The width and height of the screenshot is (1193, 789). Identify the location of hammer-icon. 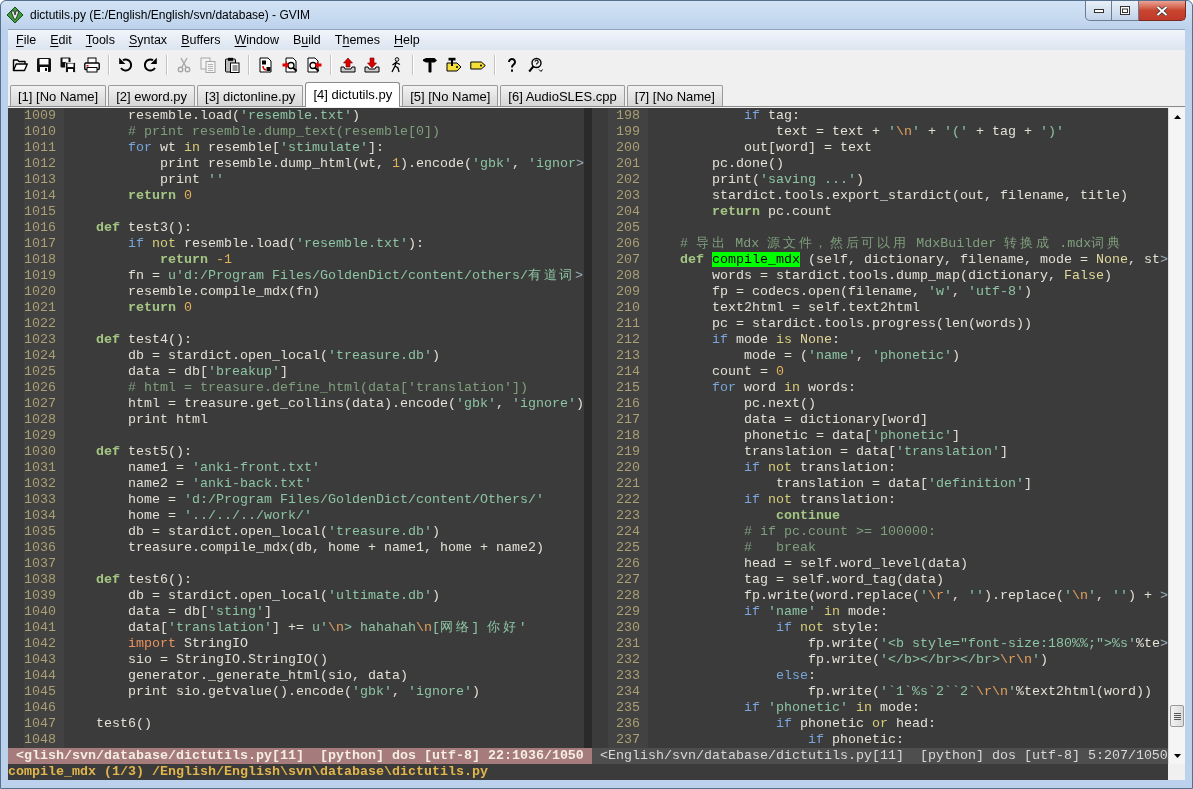
(430, 65).